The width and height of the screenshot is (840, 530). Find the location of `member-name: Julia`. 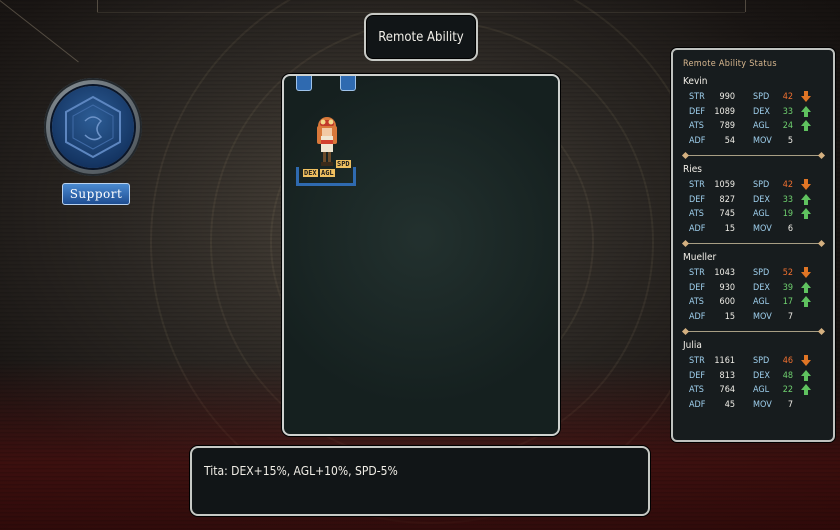

member-name: Julia is located at coordinates (692, 345).